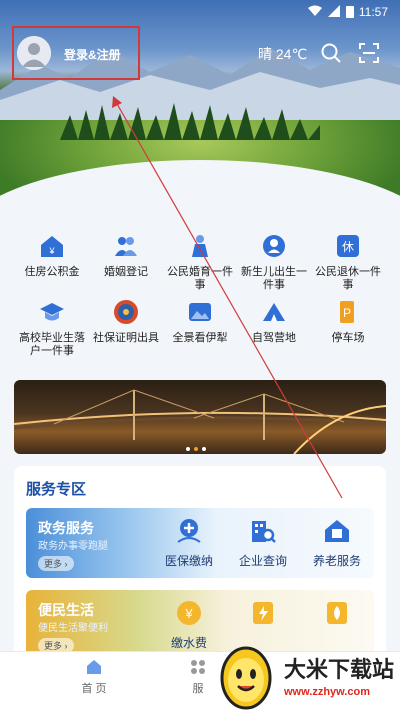 The height and width of the screenshot is (711, 400). Describe the element at coordinates (56, 489) in the screenshot. I see `section-title: 服务专区` at that location.